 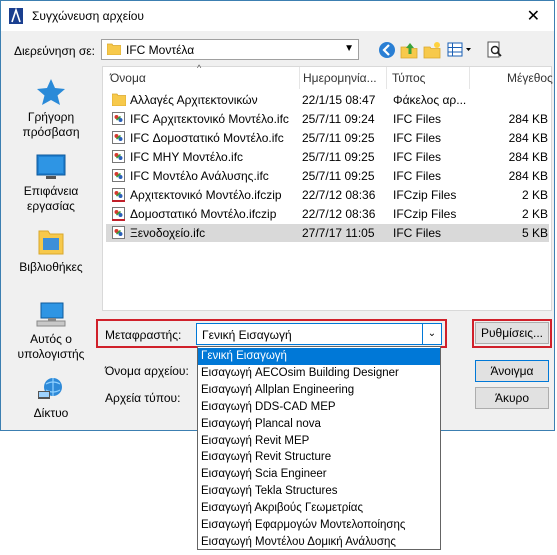 I want to click on place-this-pc: Αυτός ο υπολογιστής, so click(x=51, y=332).